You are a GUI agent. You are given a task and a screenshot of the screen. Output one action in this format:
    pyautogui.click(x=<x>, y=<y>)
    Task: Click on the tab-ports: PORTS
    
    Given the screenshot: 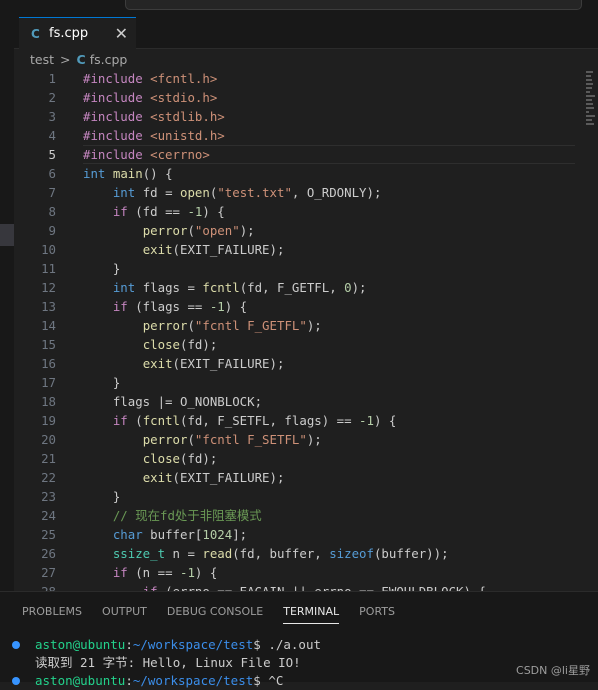 What is the action you would take?
    pyautogui.click(x=377, y=614)
    